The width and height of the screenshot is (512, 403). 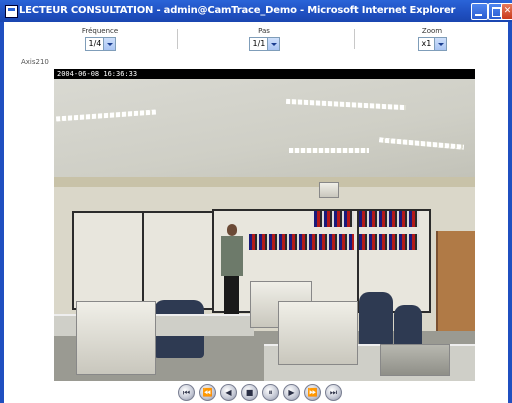 I want to click on frequence-label: Fréquence, so click(x=100, y=31).